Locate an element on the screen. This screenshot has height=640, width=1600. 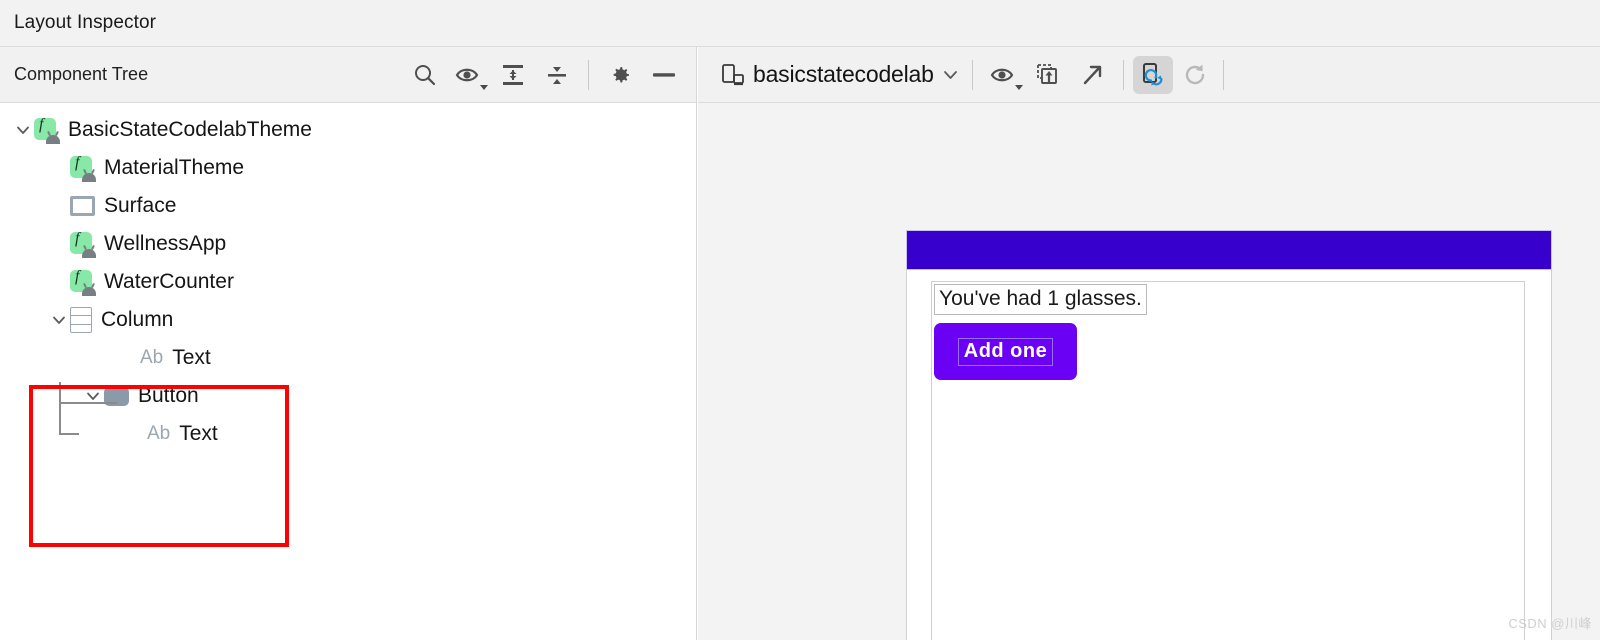
search-icon is located at coordinates (425, 75).